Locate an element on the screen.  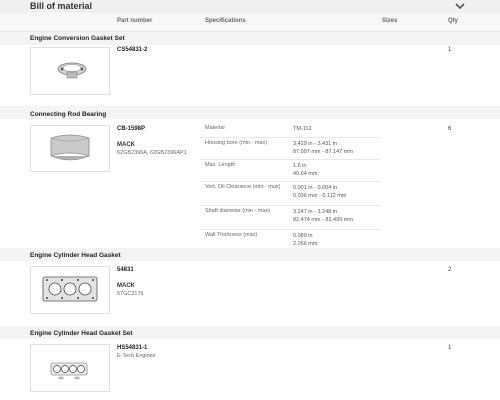
spec-value: 0.001 in - 0.004 in 0.036 mm - 0.112 mm is located at coordinates (320, 192).